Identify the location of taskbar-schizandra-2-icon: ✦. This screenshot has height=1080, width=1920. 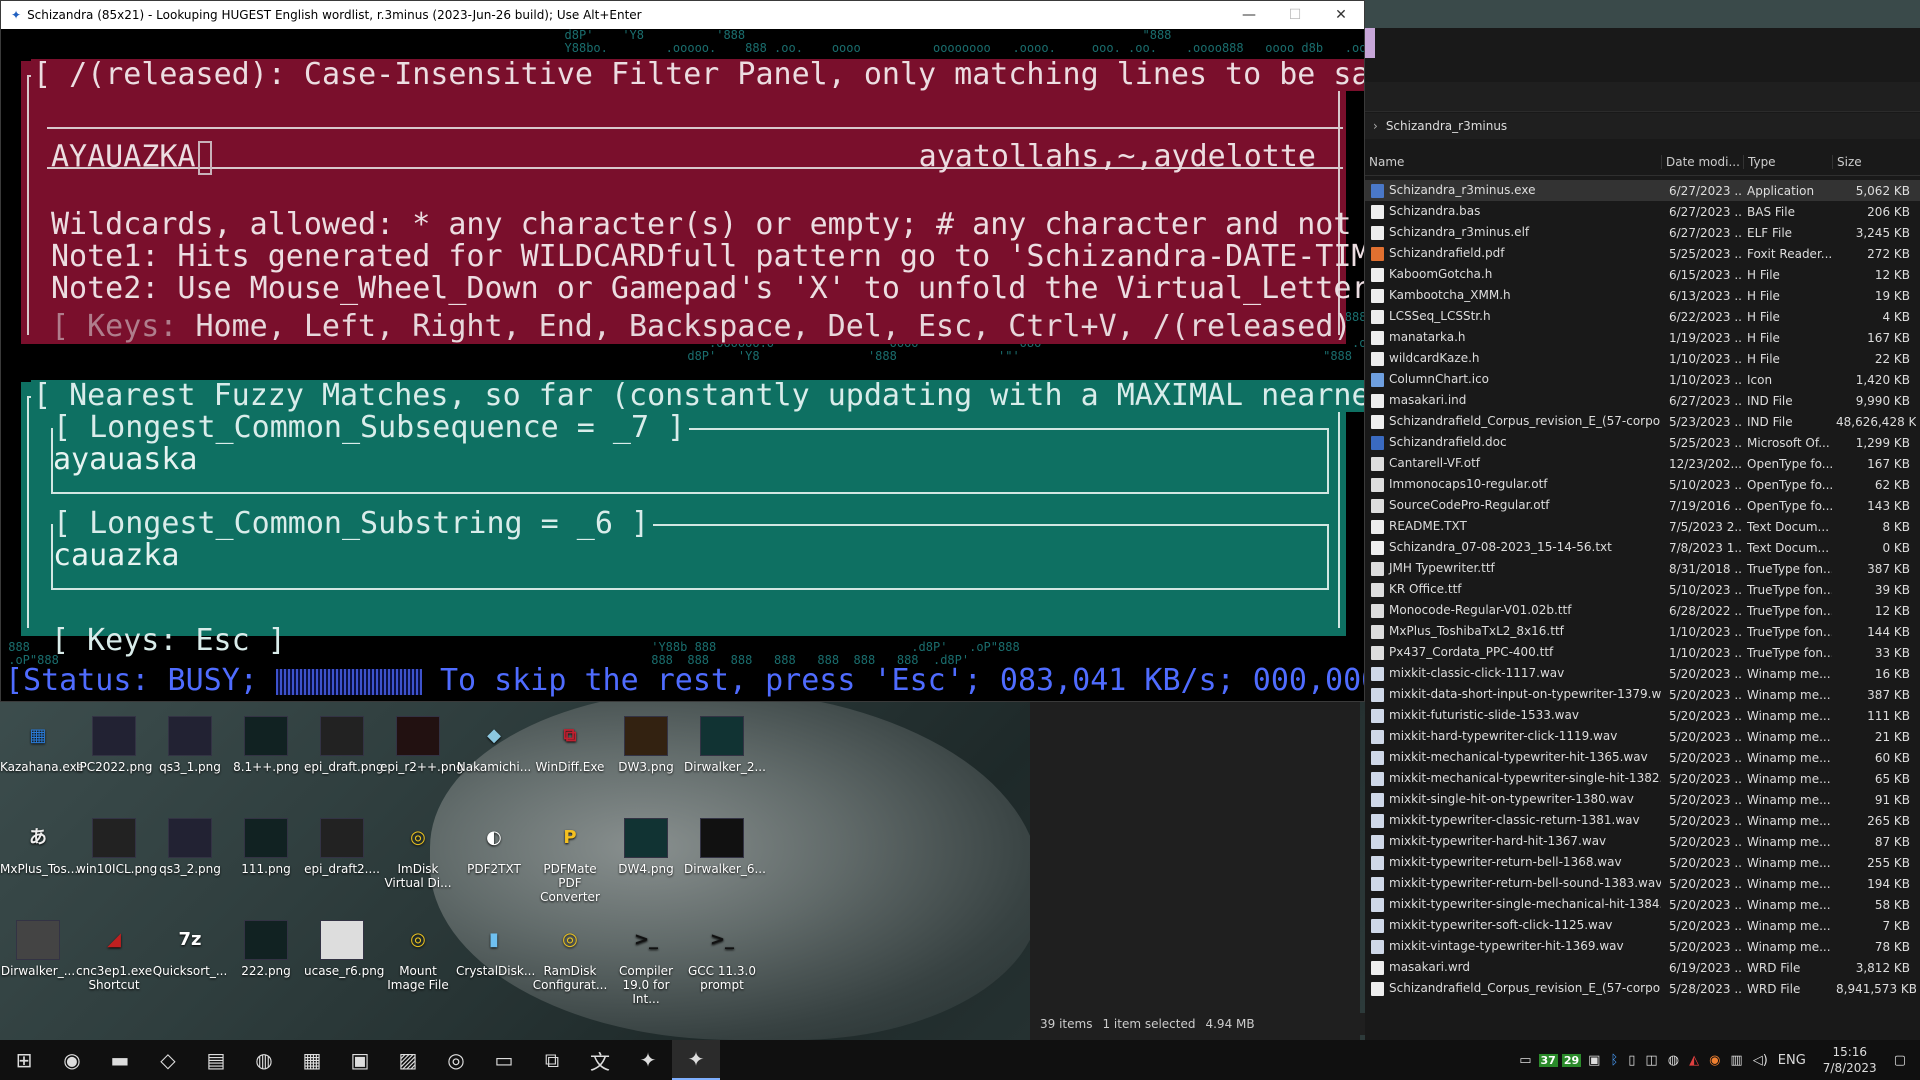
(696, 1060).